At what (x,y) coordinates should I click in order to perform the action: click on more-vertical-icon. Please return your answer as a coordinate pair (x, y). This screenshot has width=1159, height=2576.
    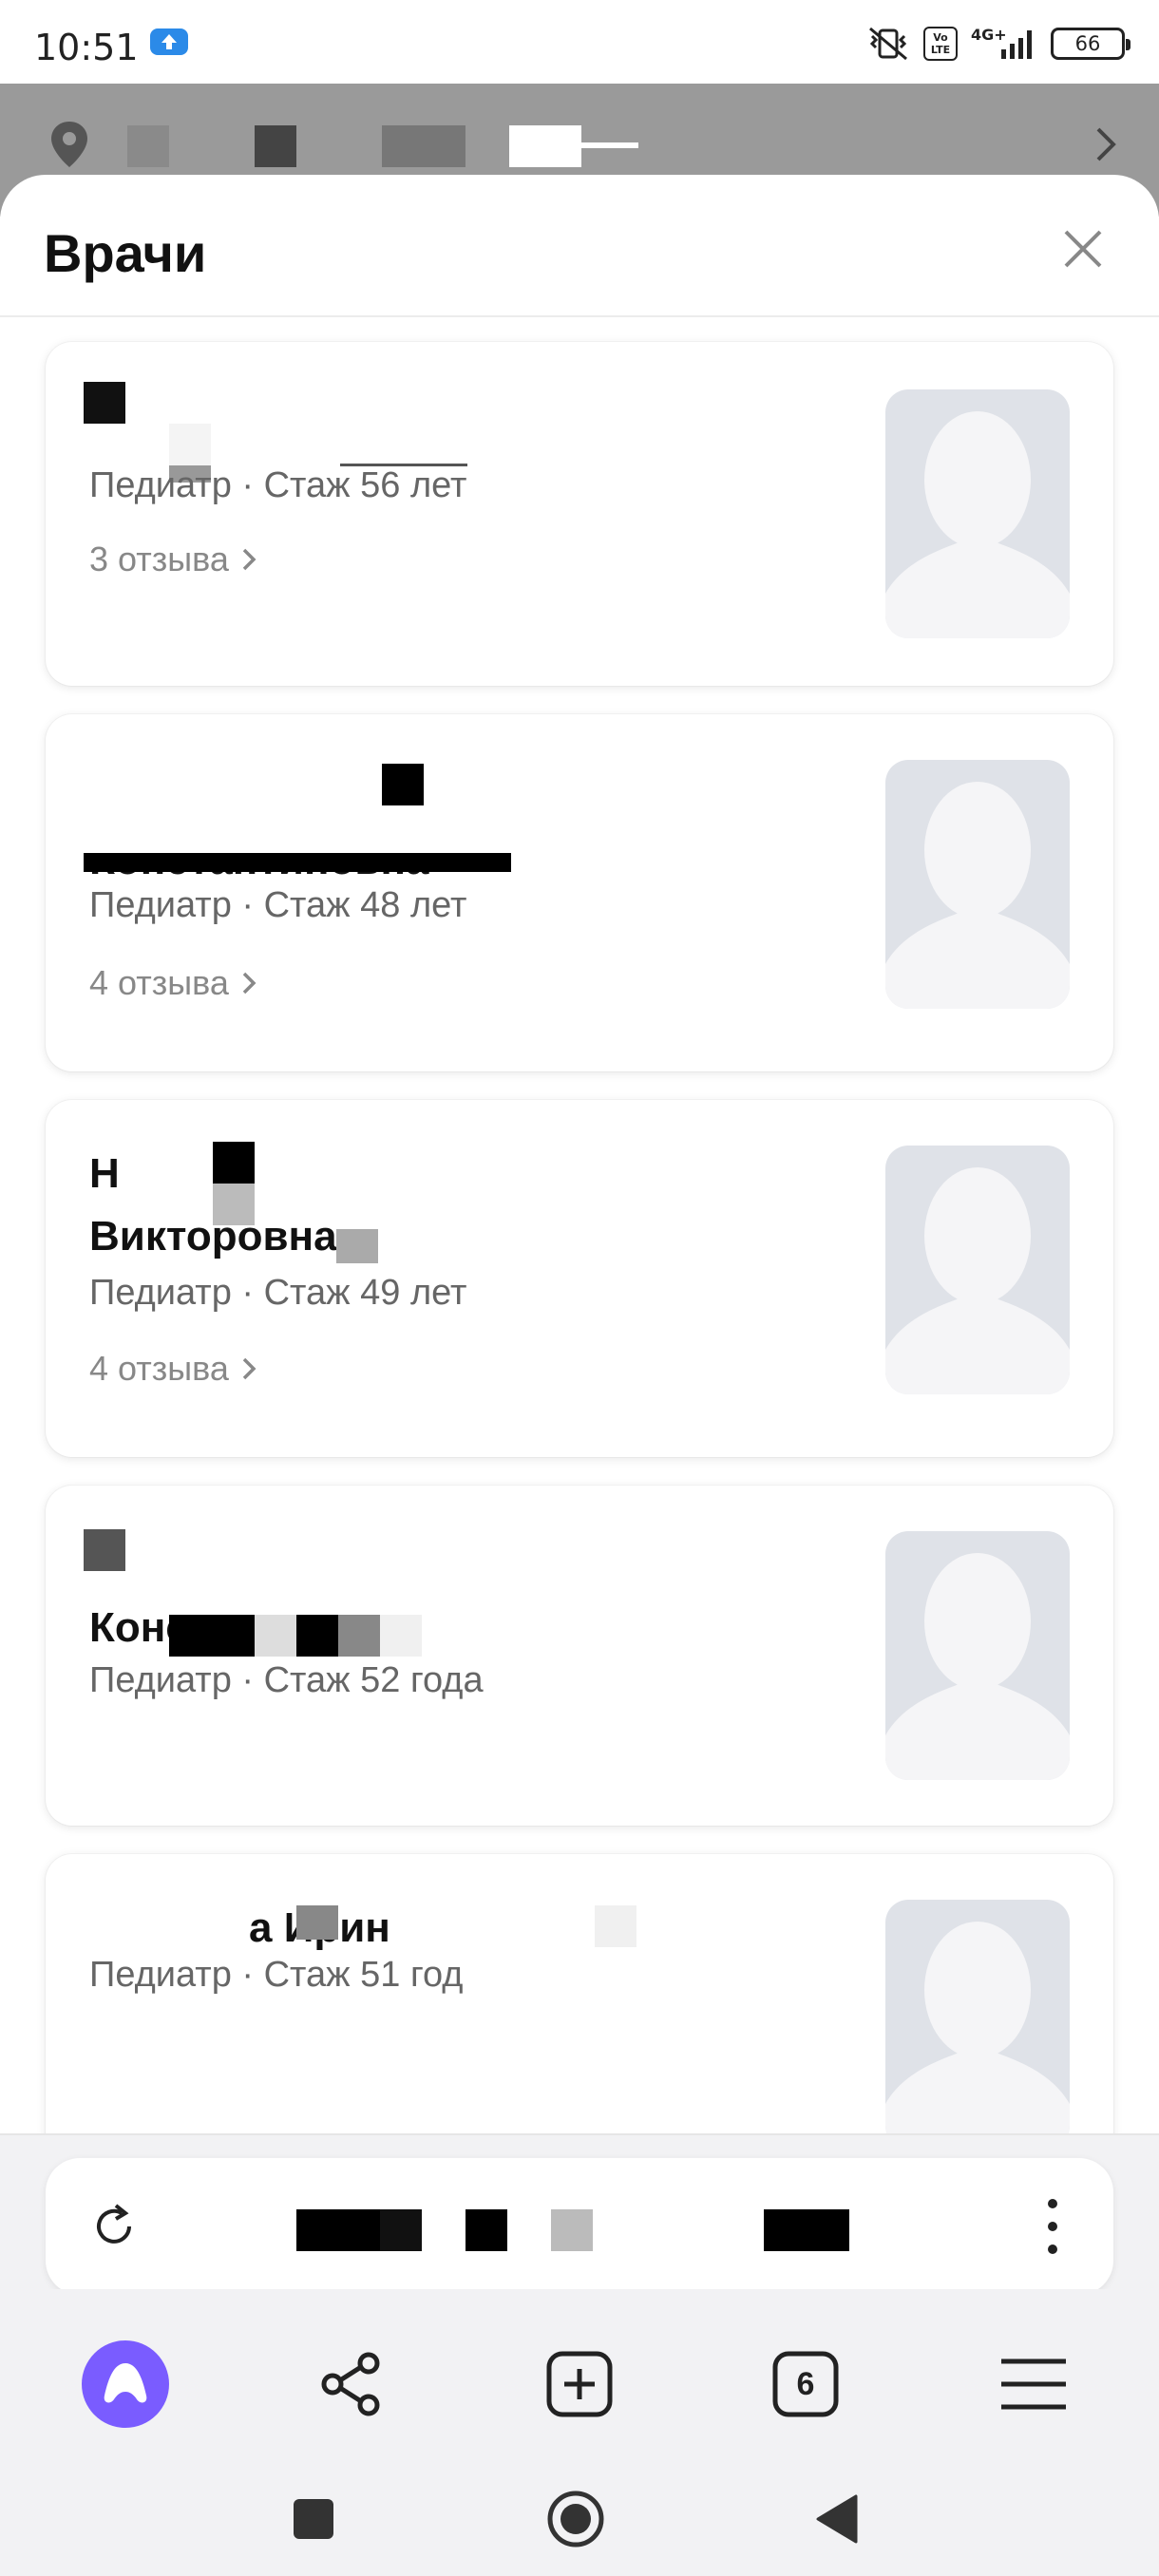
    Looking at the image, I should click on (1052, 2226).